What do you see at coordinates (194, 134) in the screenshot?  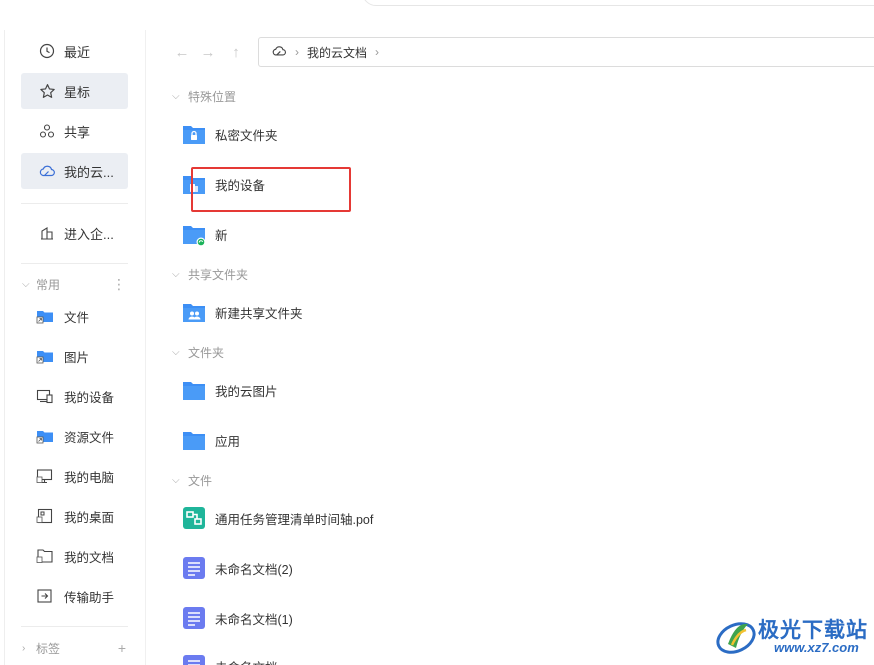 I see `private-folder-icon` at bounding box center [194, 134].